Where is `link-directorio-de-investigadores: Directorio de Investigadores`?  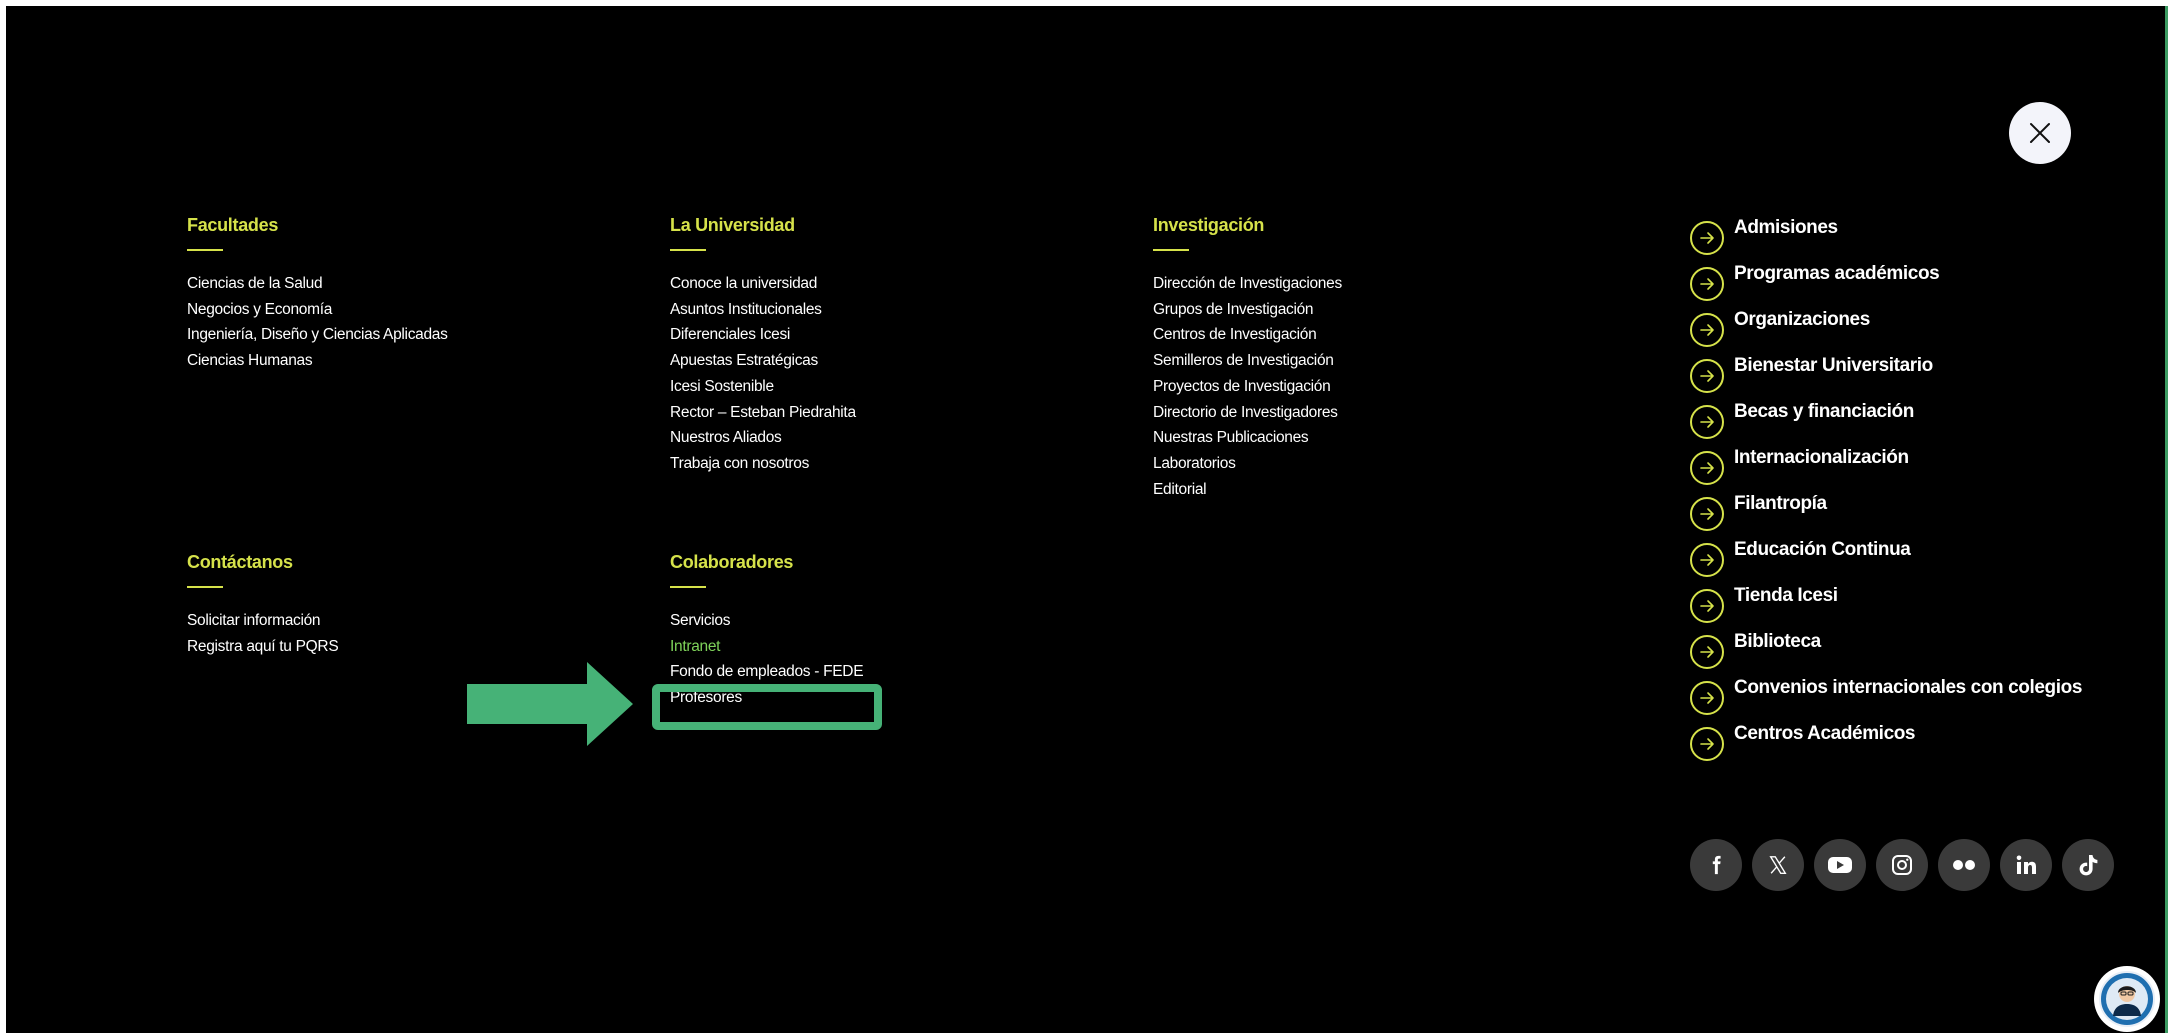
link-directorio-de-investigadores: Directorio de Investigadores is located at coordinates (1363, 413).